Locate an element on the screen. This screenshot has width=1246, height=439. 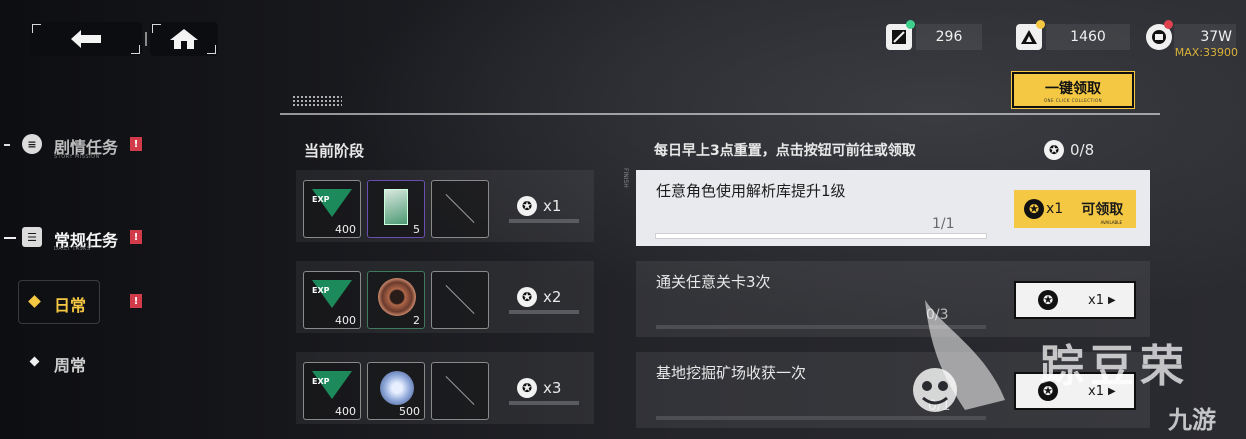
stage-multiplier: x3 is located at coordinates (552, 388).